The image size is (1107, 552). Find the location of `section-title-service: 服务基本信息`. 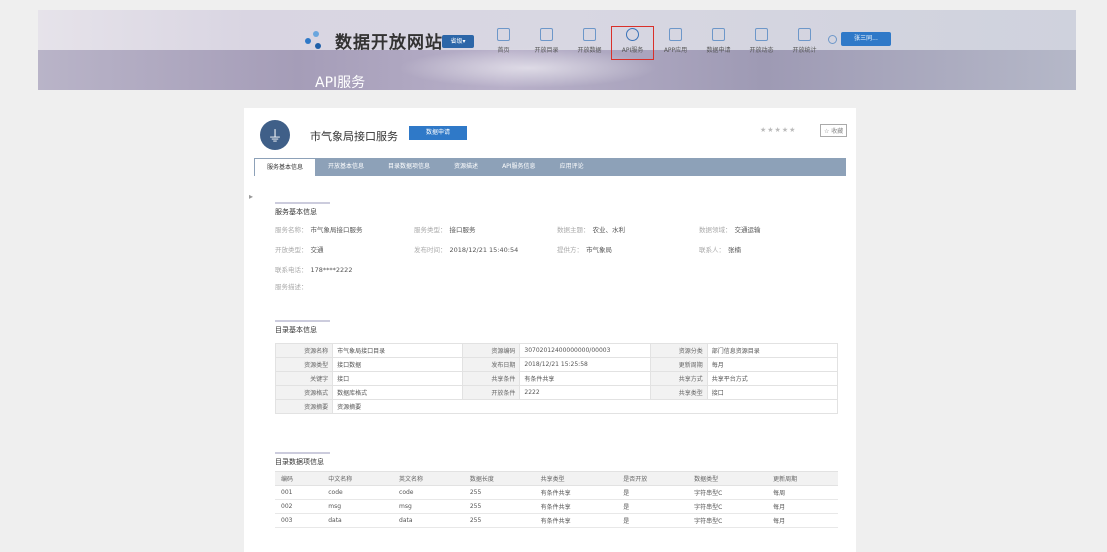

section-title-service: 服务基本信息 is located at coordinates (302, 209).